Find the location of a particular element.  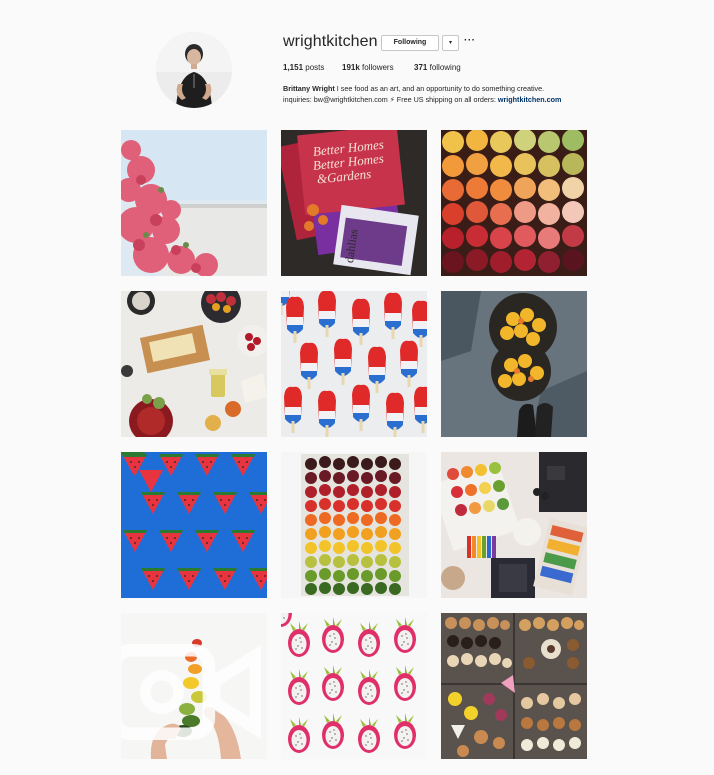

following-stat: 371 following is located at coordinates (437, 67).